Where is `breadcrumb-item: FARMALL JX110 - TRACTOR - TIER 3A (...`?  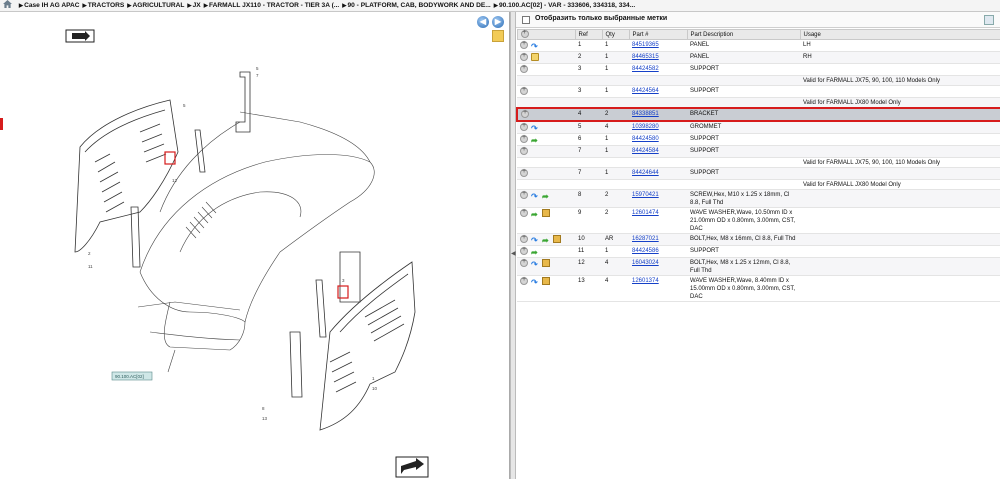 breadcrumb-item: FARMALL JX110 - TRACTOR - TIER 3A (... is located at coordinates (274, 5).